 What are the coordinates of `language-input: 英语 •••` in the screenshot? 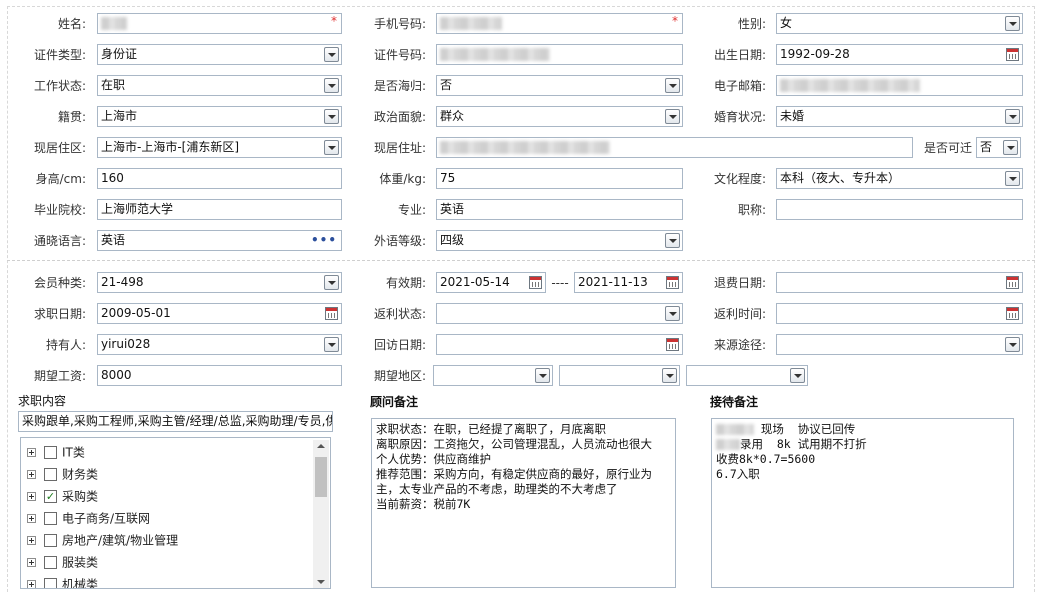 It's located at (219, 240).